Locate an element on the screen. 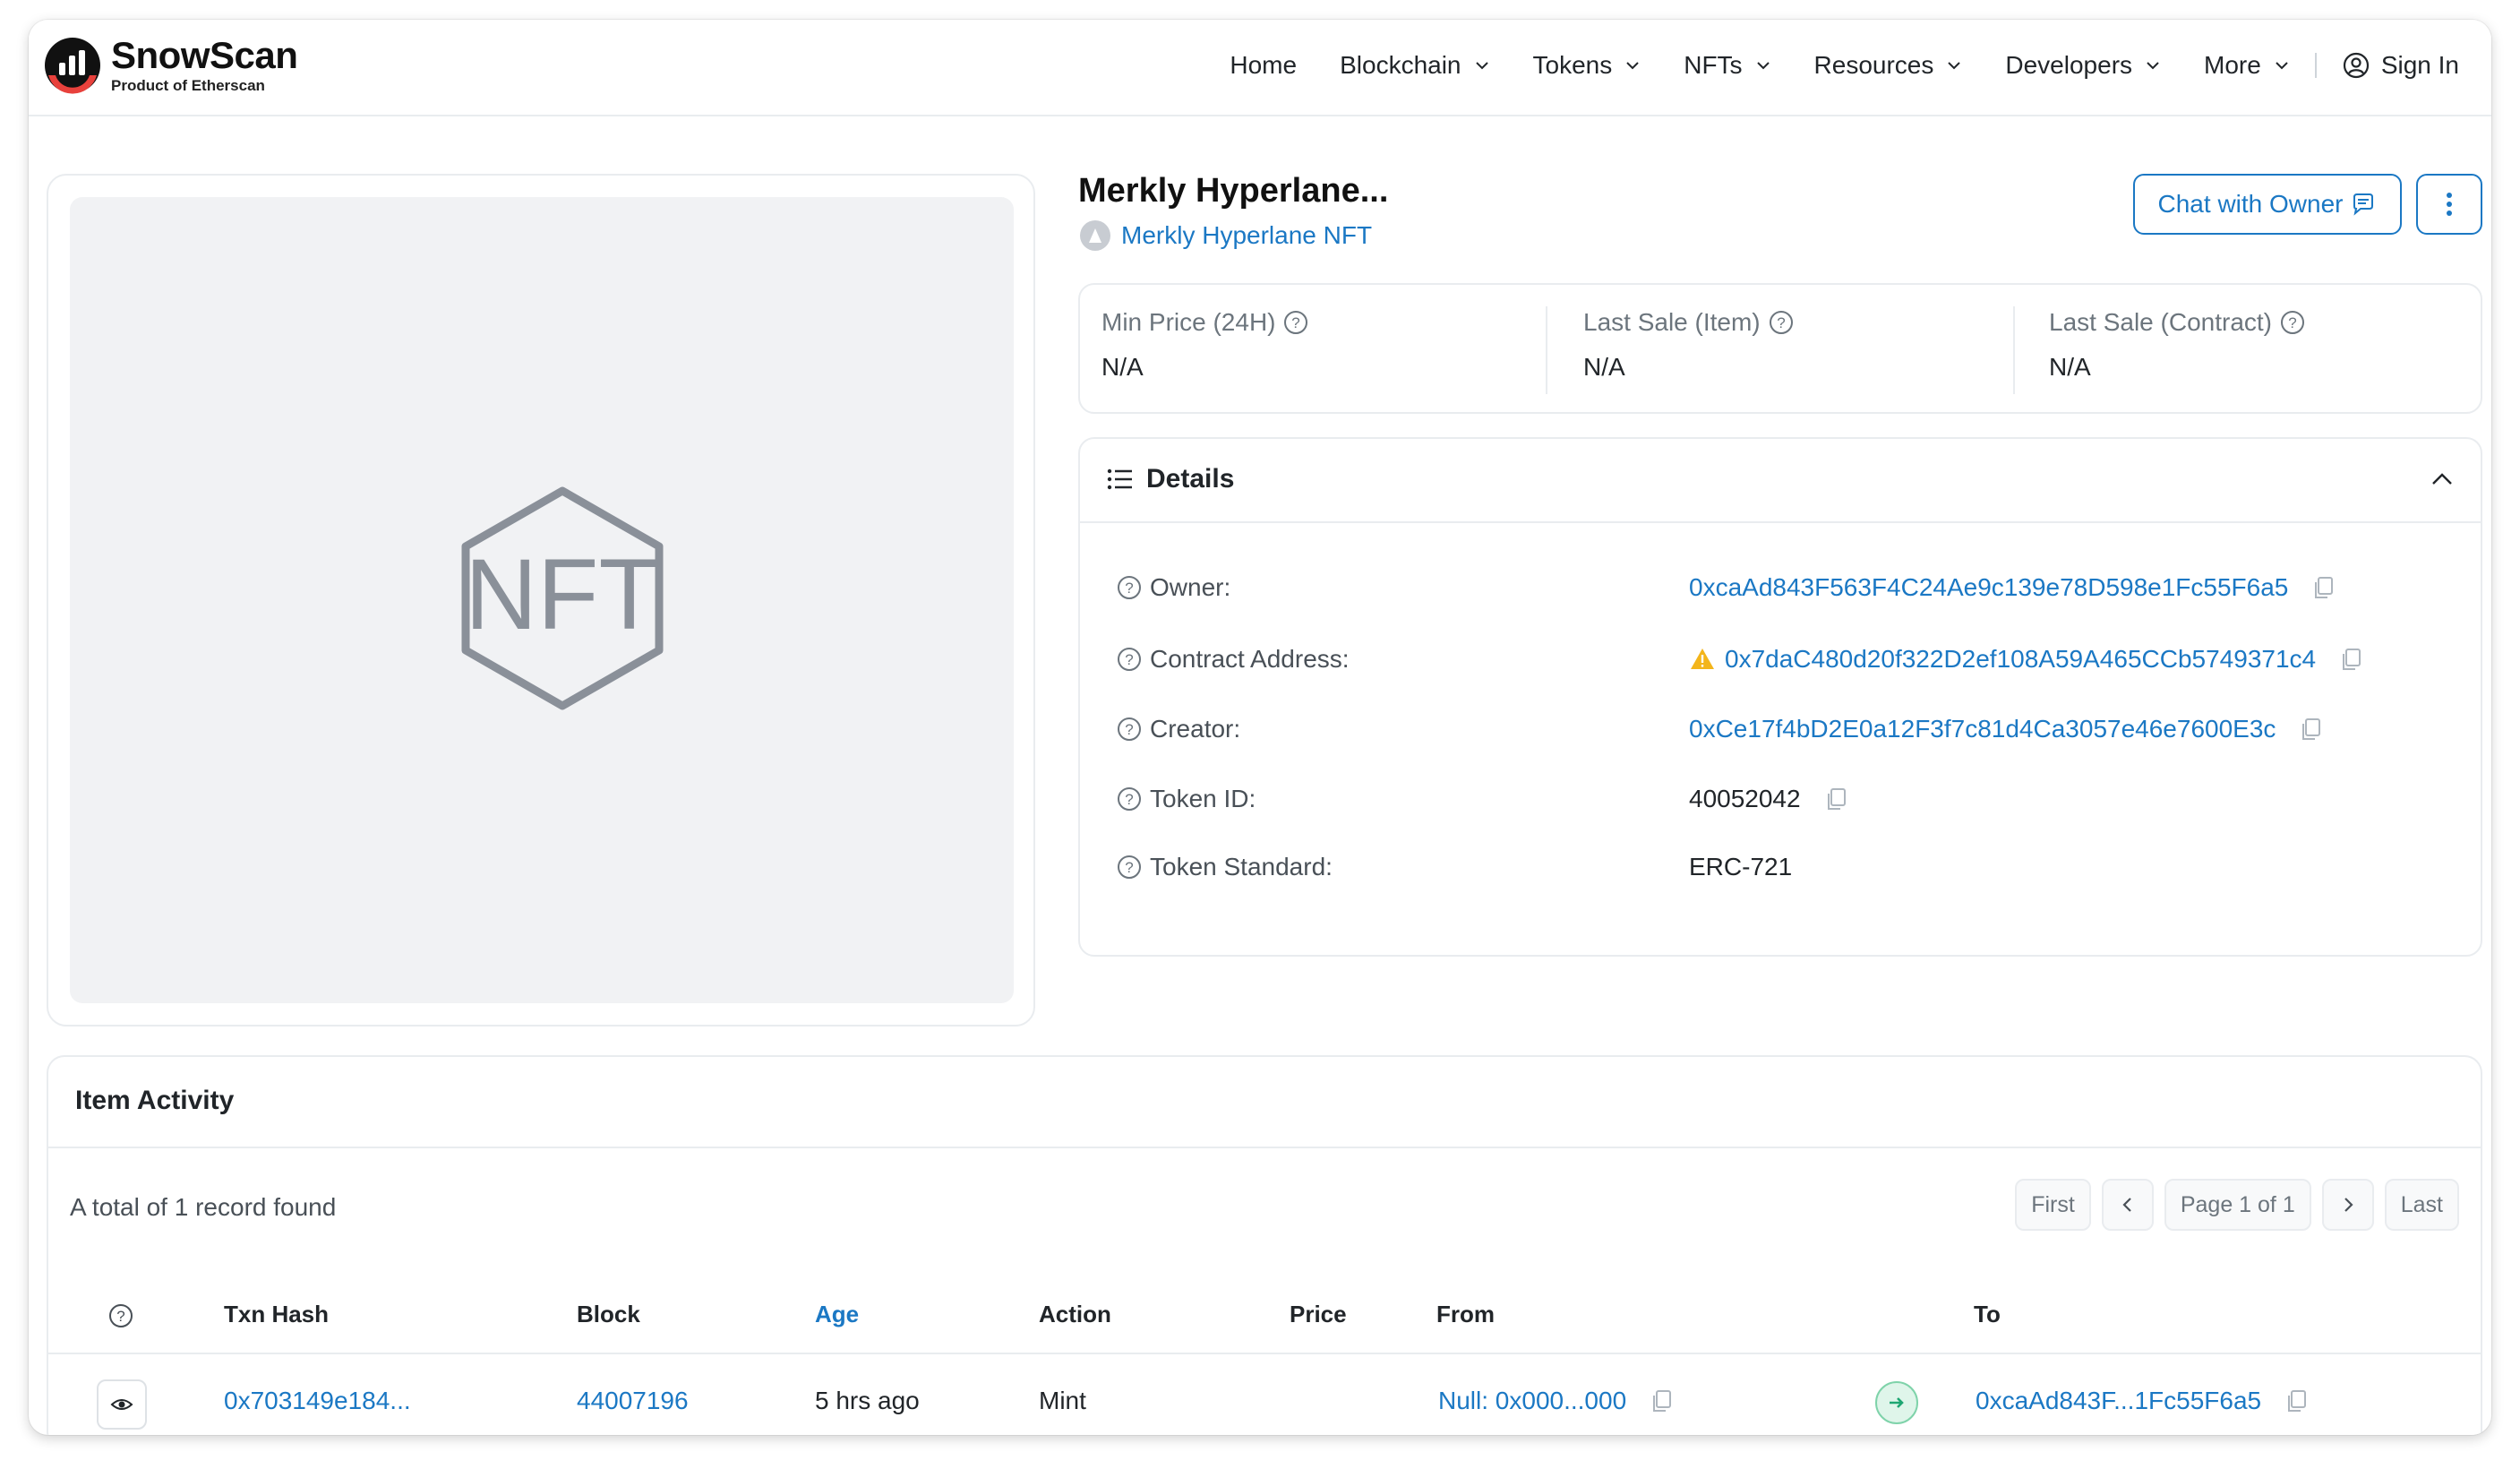  sign-in-link: Sign In is located at coordinates (2400, 65).